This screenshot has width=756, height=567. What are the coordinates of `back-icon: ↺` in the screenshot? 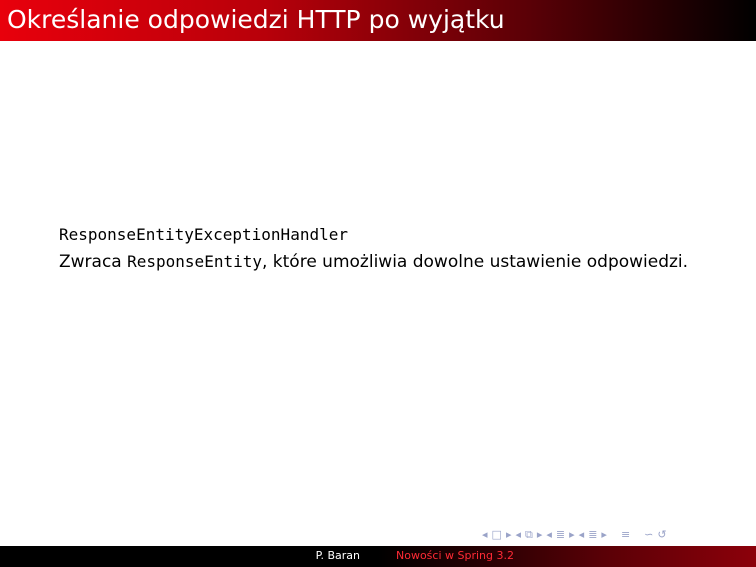 It's located at (661, 535).